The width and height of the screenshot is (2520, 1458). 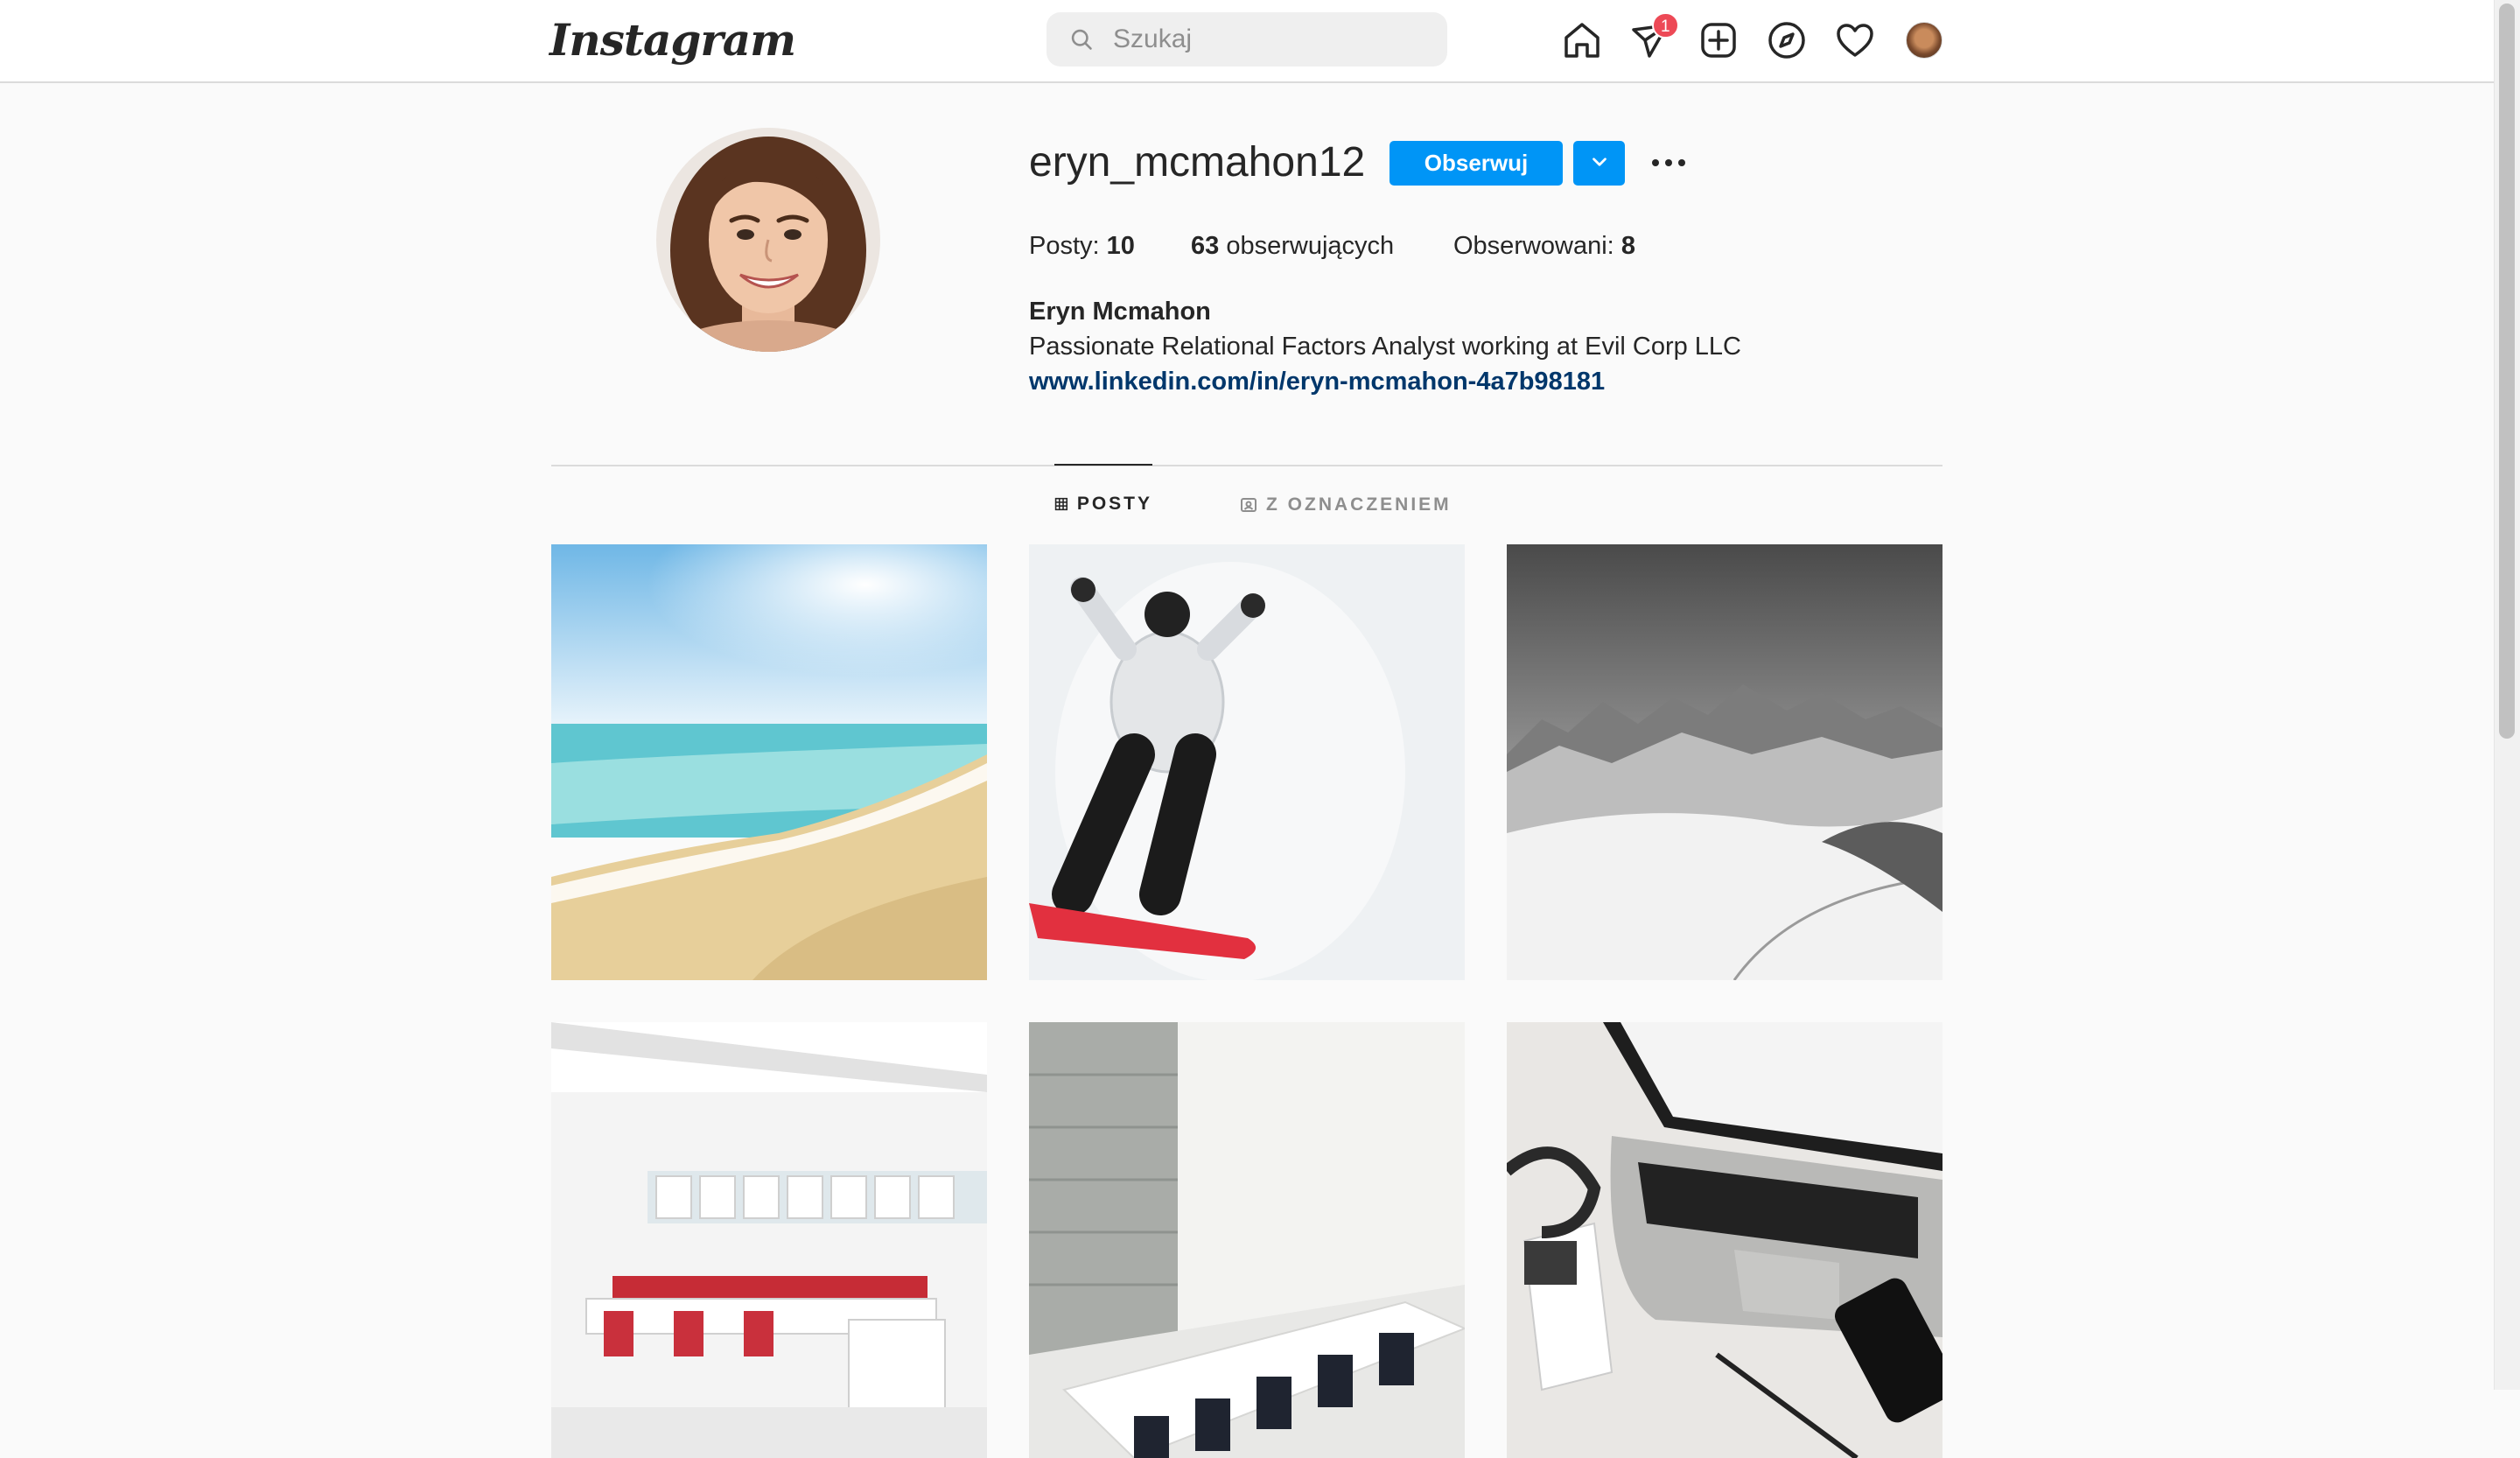 I want to click on tab-posts: POSTY, so click(x=1103, y=503).